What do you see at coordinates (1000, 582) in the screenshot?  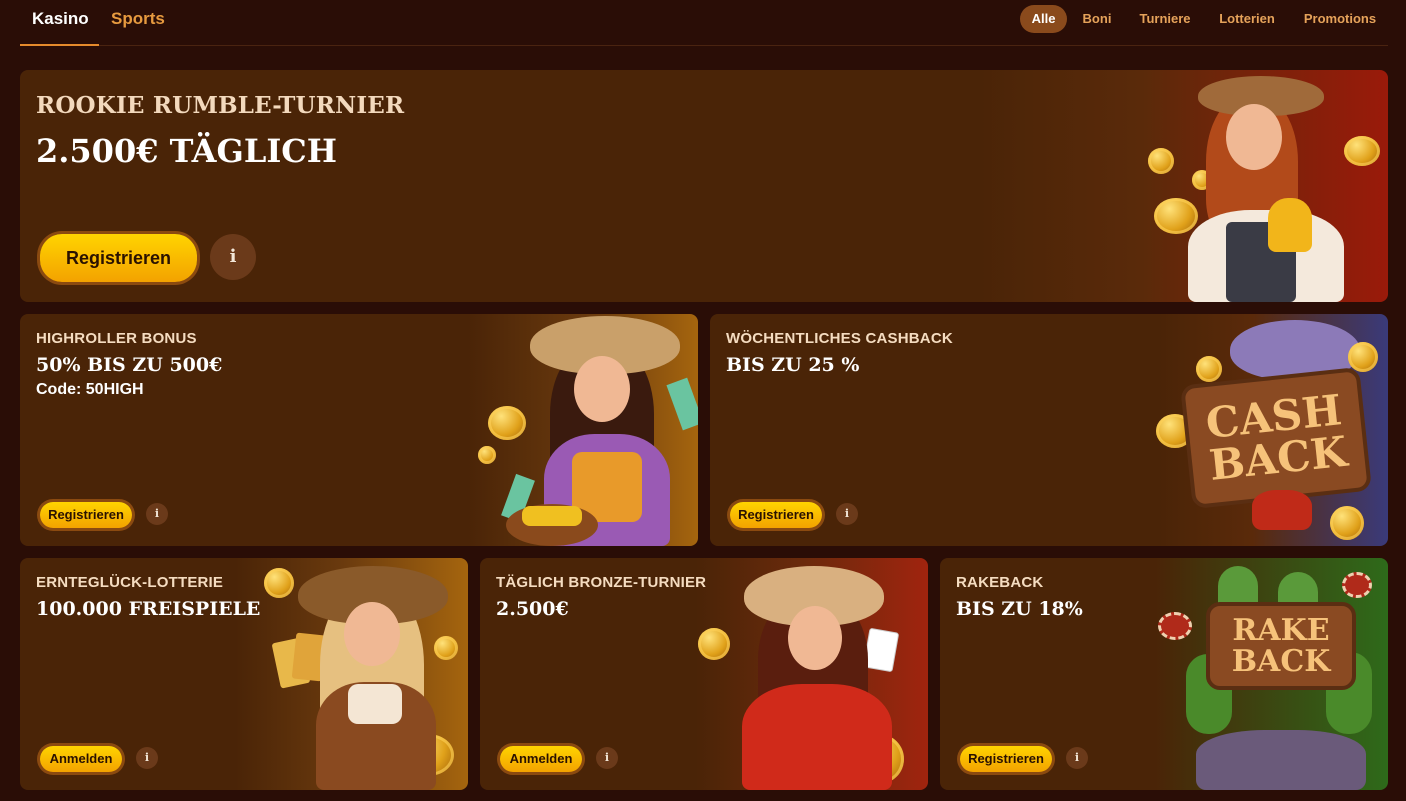 I see `card-eyebrow: RAKEBACK` at bounding box center [1000, 582].